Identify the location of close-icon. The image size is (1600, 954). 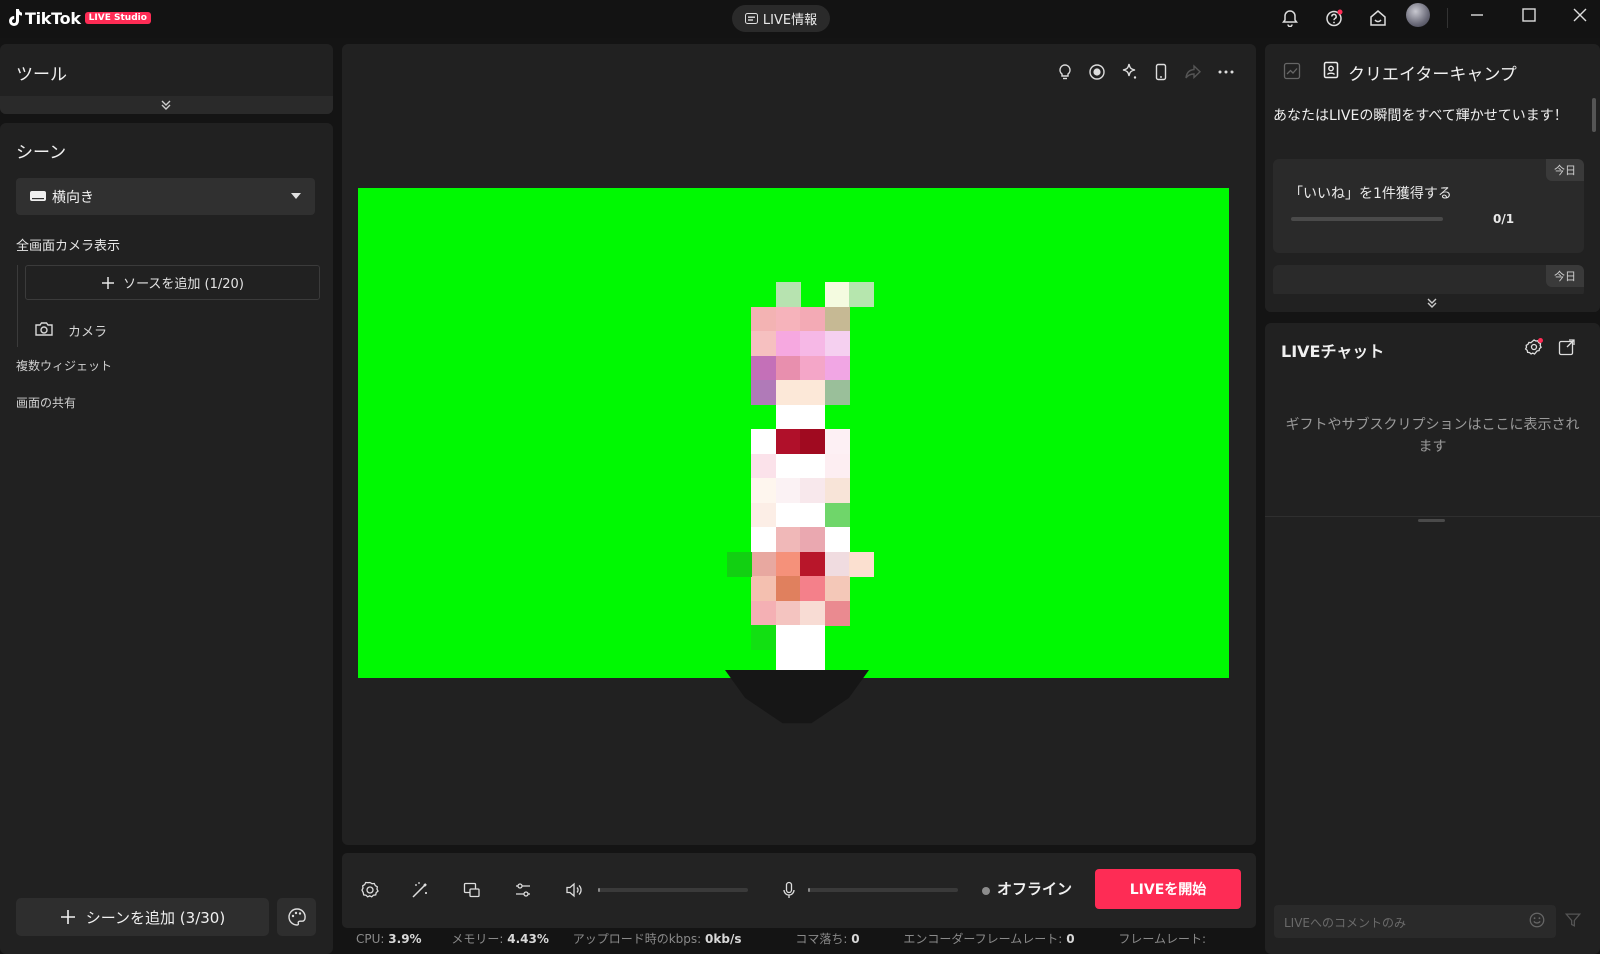
(1579, 15).